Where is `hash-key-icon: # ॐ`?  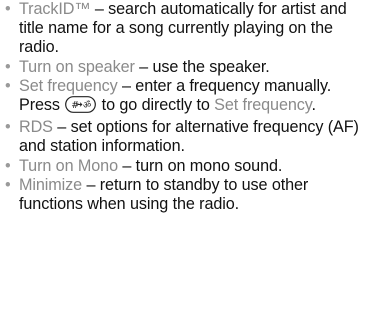
hash-key-icon: # ॐ is located at coordinates (81, 107).